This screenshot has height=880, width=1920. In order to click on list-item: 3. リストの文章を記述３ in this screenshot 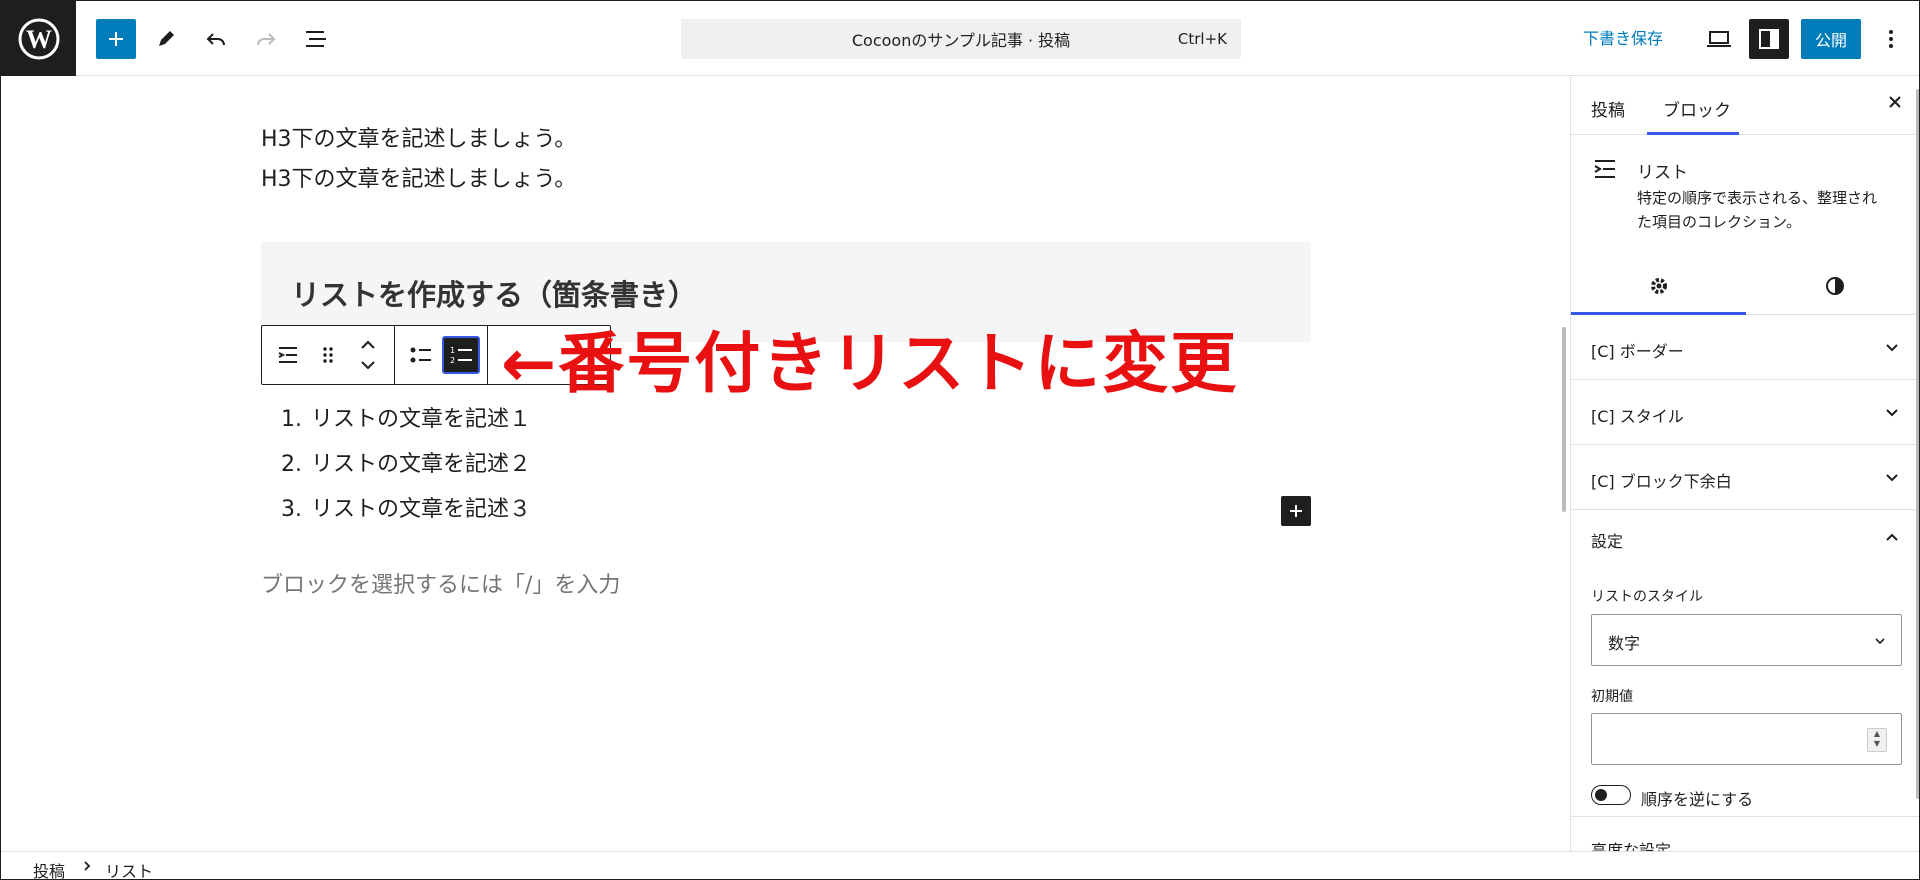, I will do `click(406, 509)`.